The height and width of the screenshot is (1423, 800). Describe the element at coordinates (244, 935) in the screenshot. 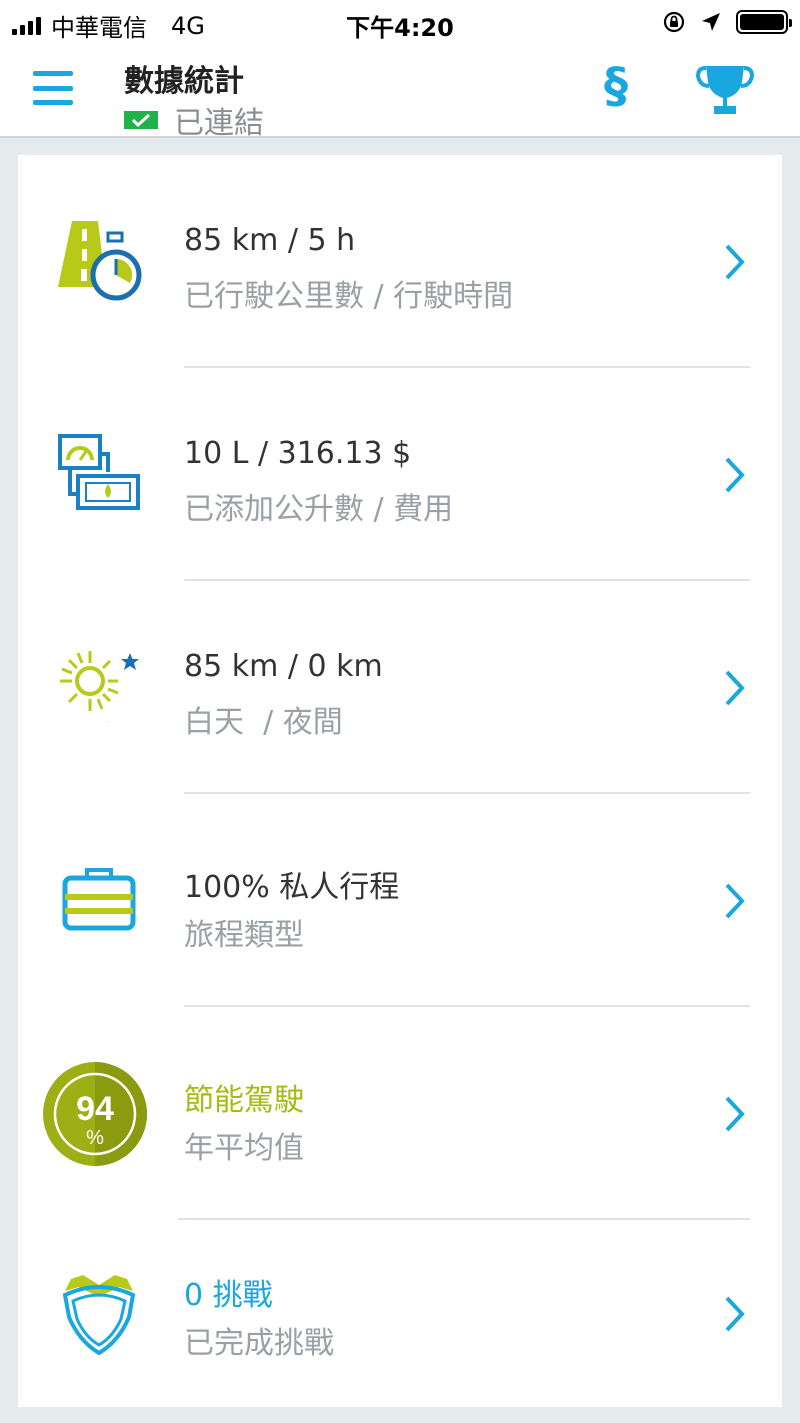

I see `row-secondary-text: 旅程類型` at that location.